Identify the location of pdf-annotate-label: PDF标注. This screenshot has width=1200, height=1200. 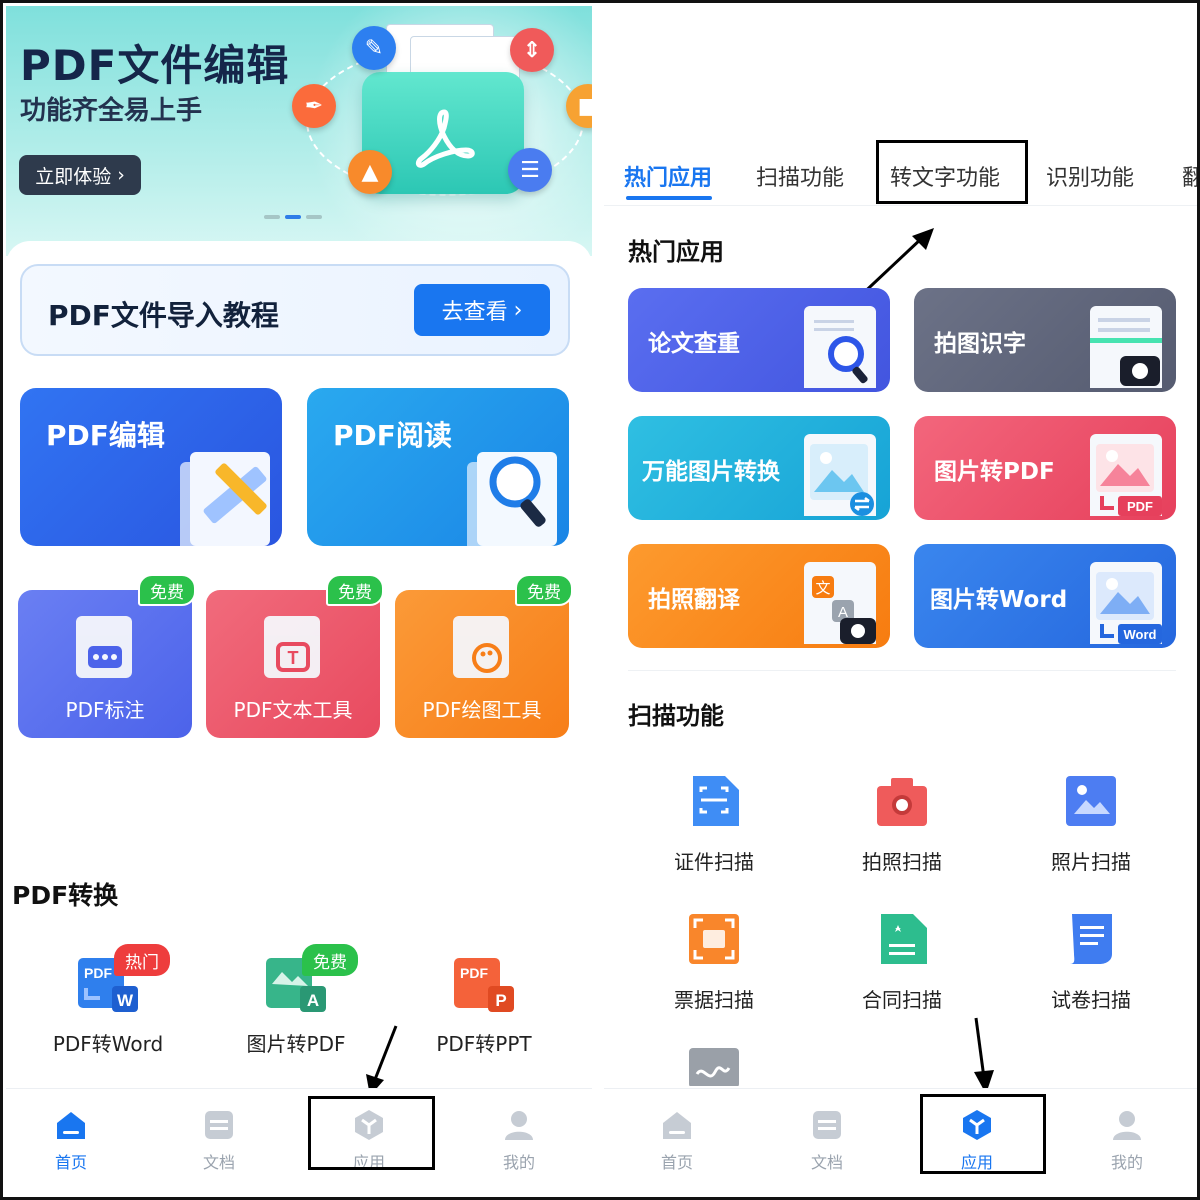
(105, 710).